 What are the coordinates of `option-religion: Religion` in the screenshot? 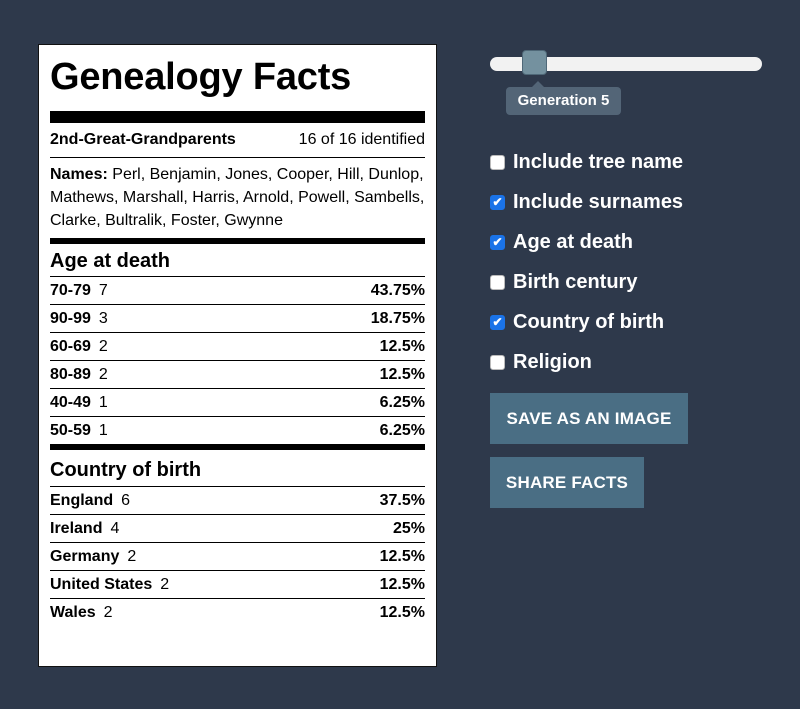 It's located at (586, 362).